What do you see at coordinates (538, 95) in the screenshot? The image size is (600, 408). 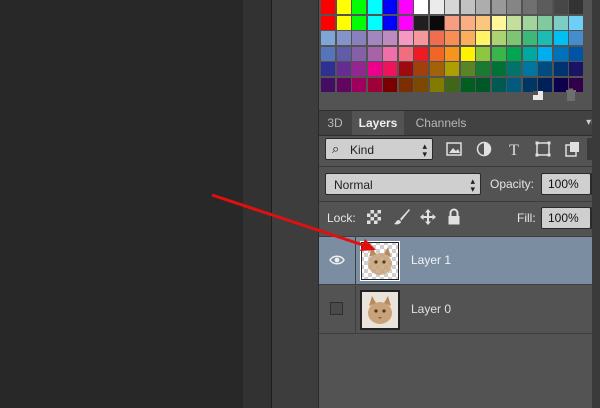 I see `new-swatch-icon` at bounding box center [538, 95].